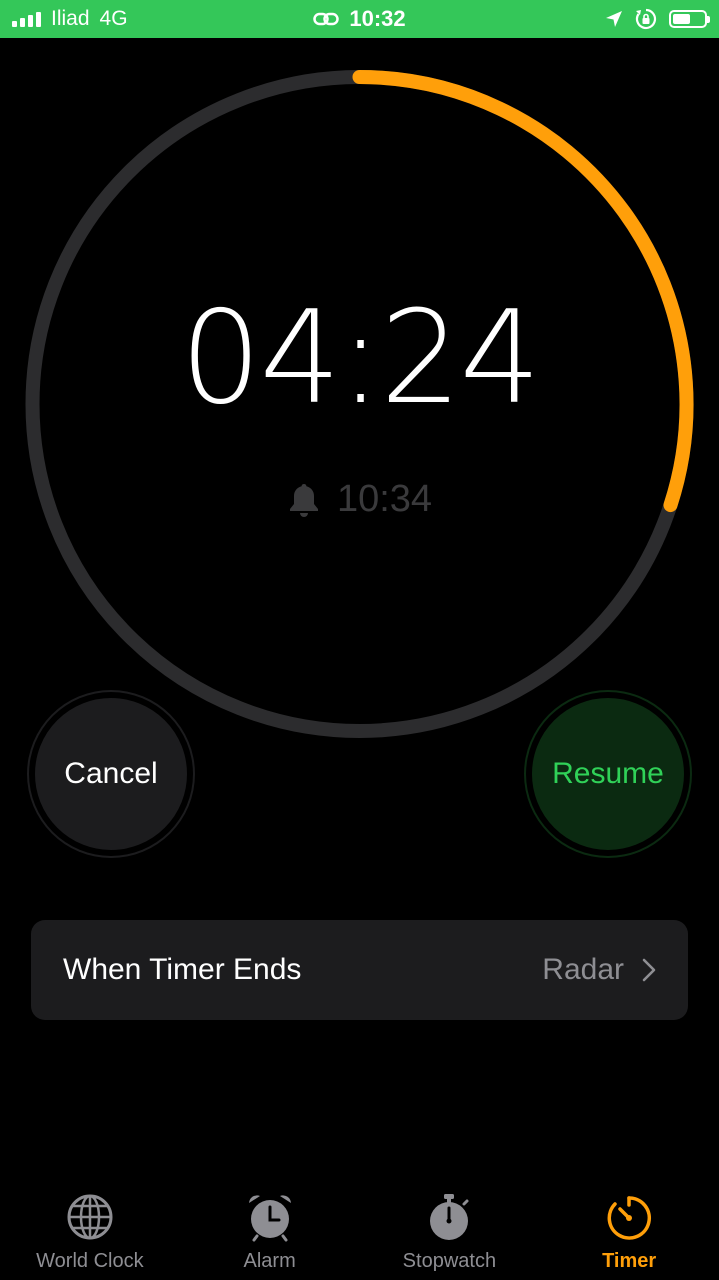 The image size is (719, 1280). I want to click on tab-bar: World Clock Alarm Stopwatch Timer, so click(359, 1230).